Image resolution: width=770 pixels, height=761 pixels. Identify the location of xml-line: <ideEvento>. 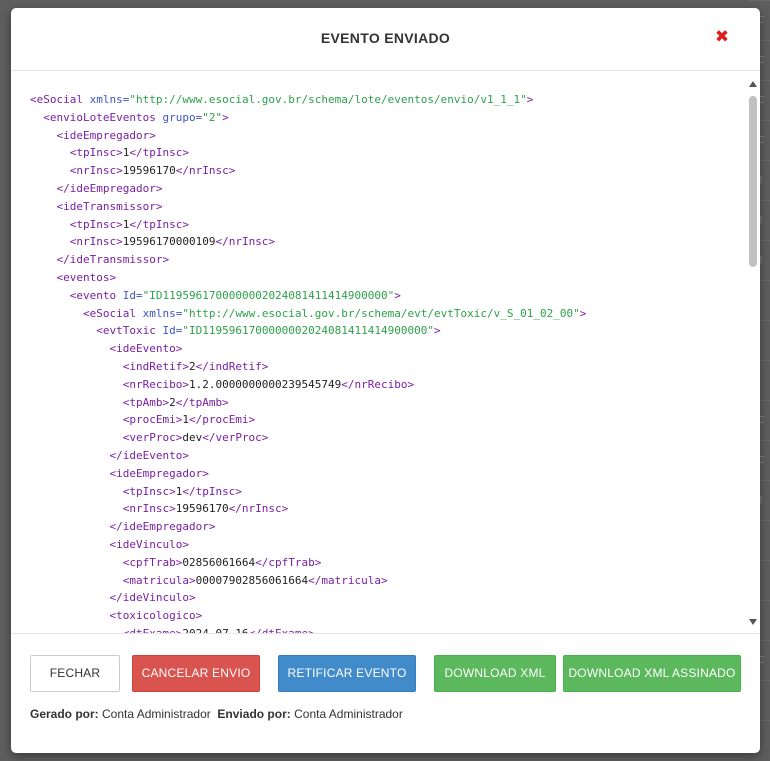
(385, 349).